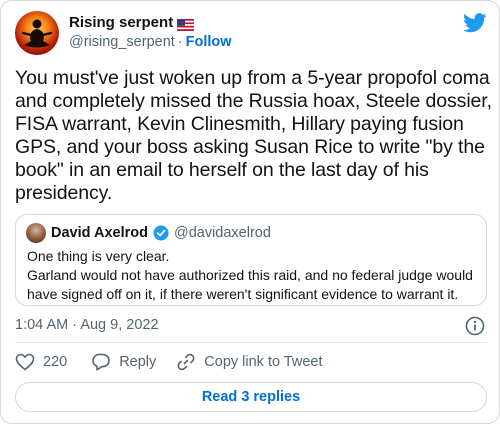  What do you see at coordinates (55, 362) in the screenshot?
I see `like-count: 220` at bounding box center [55, 362].